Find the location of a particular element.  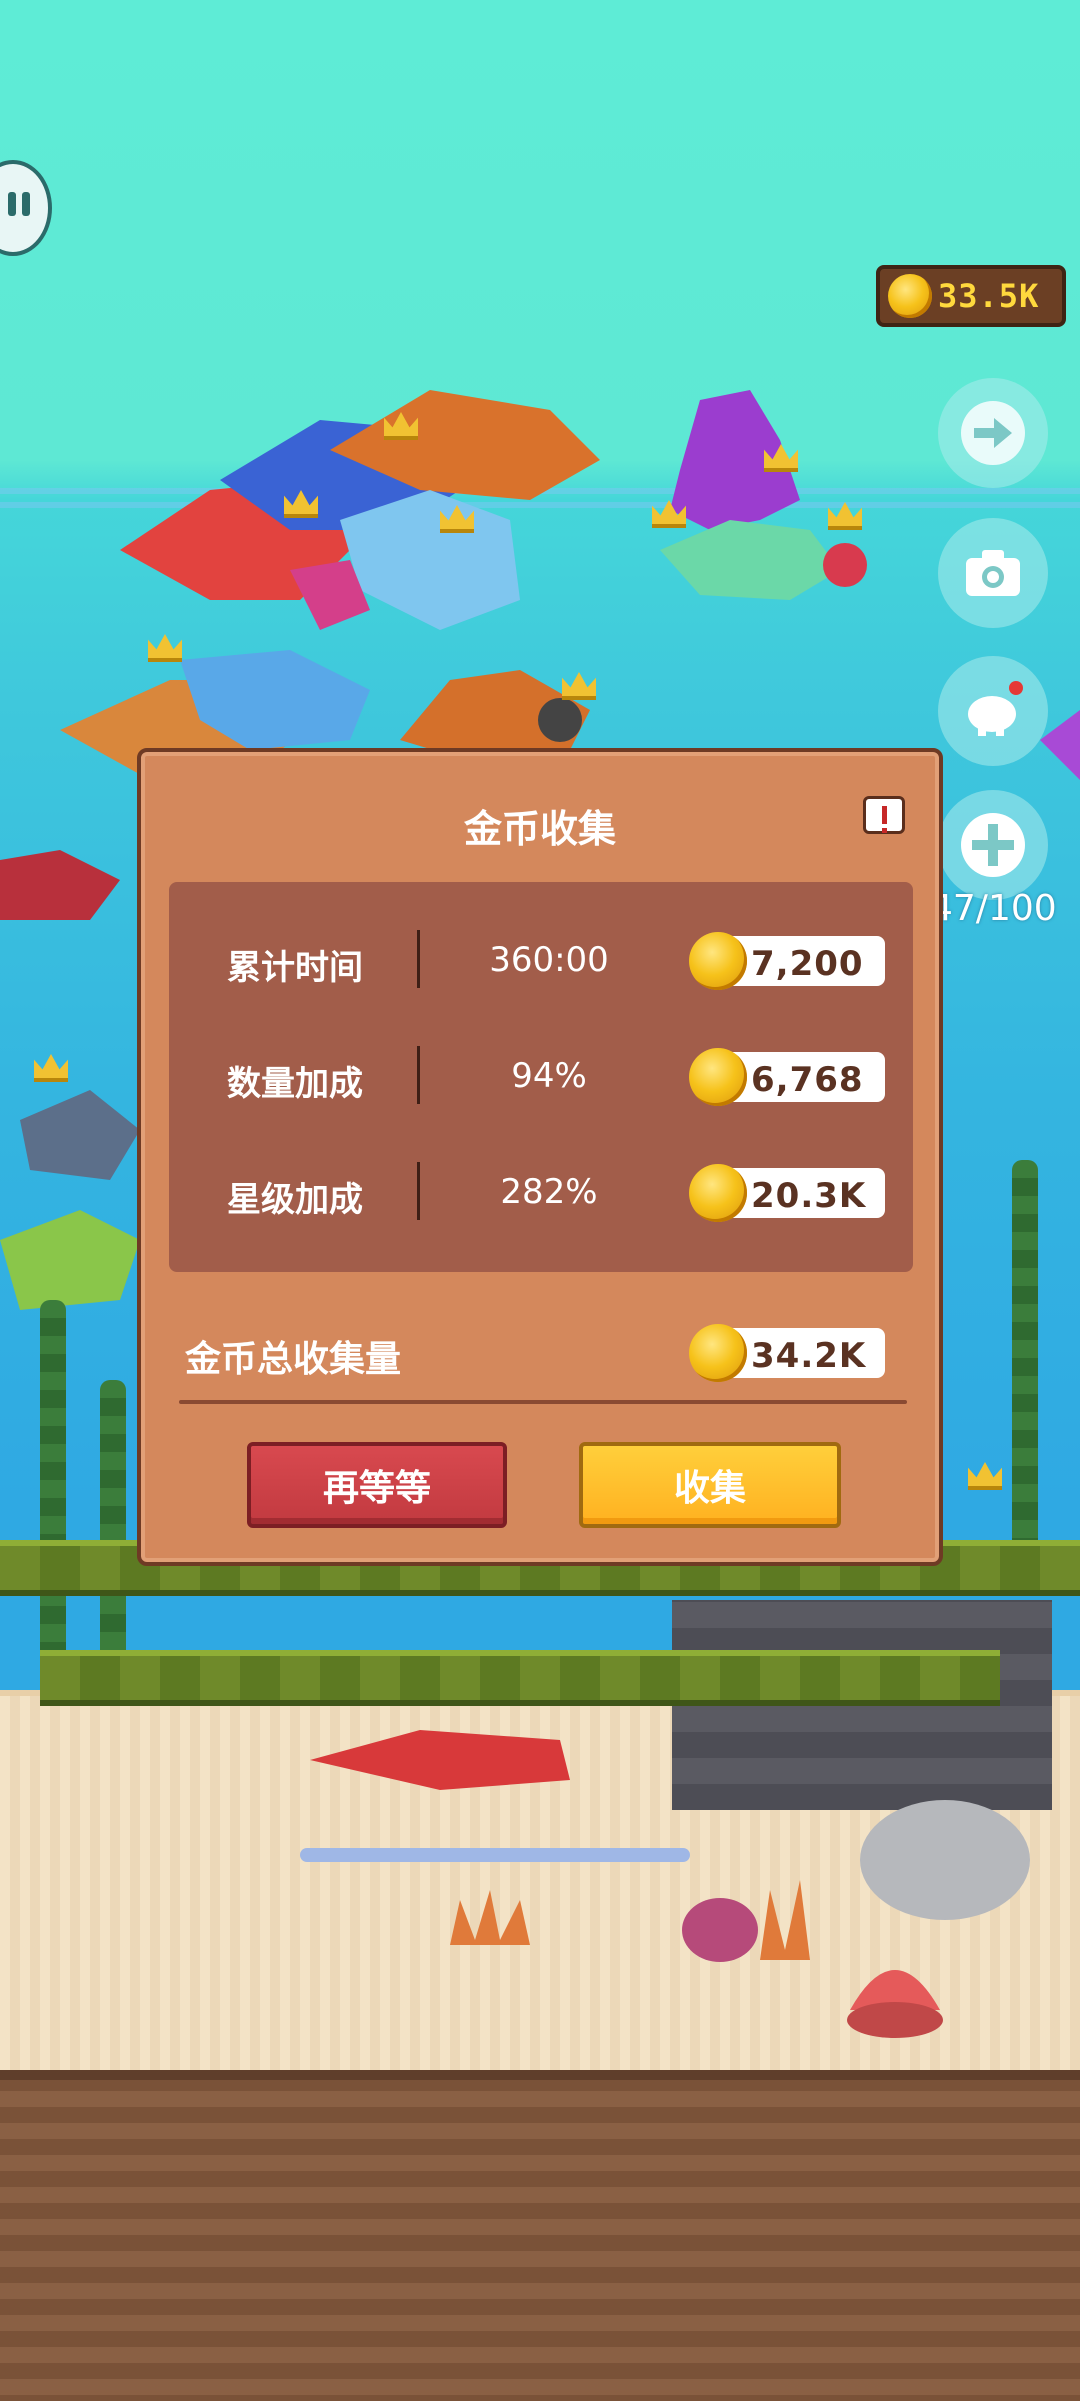

next-tank-button is located at coordinates (993, 433).